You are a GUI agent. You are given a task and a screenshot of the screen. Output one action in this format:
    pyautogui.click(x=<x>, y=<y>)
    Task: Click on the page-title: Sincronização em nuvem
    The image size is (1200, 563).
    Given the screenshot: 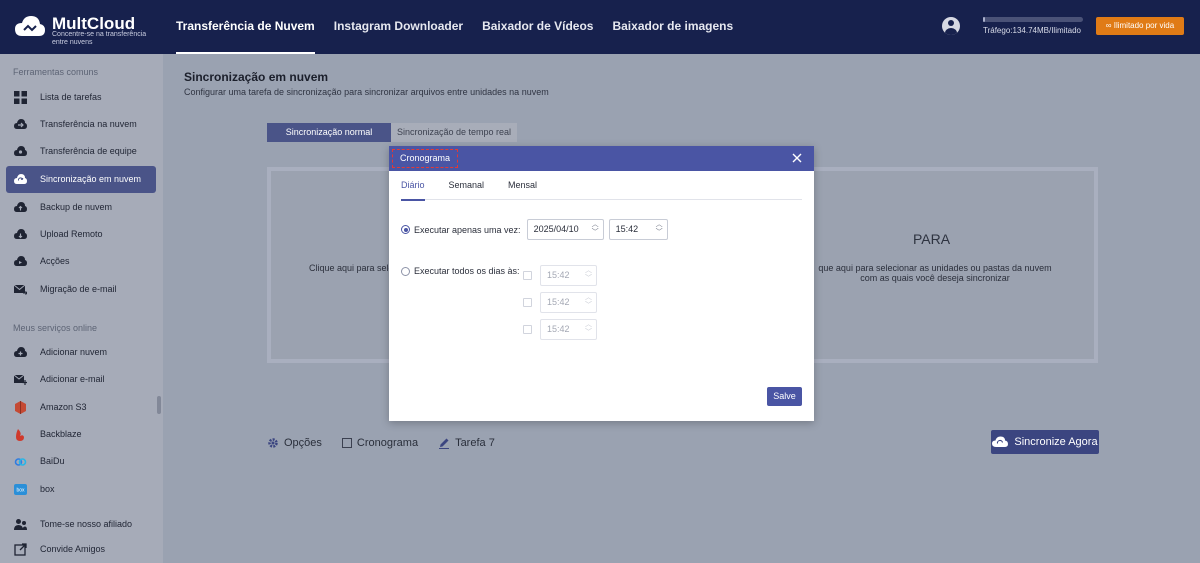 What is the action you would take?
    pyautogui.click(x=256, y=77)
    